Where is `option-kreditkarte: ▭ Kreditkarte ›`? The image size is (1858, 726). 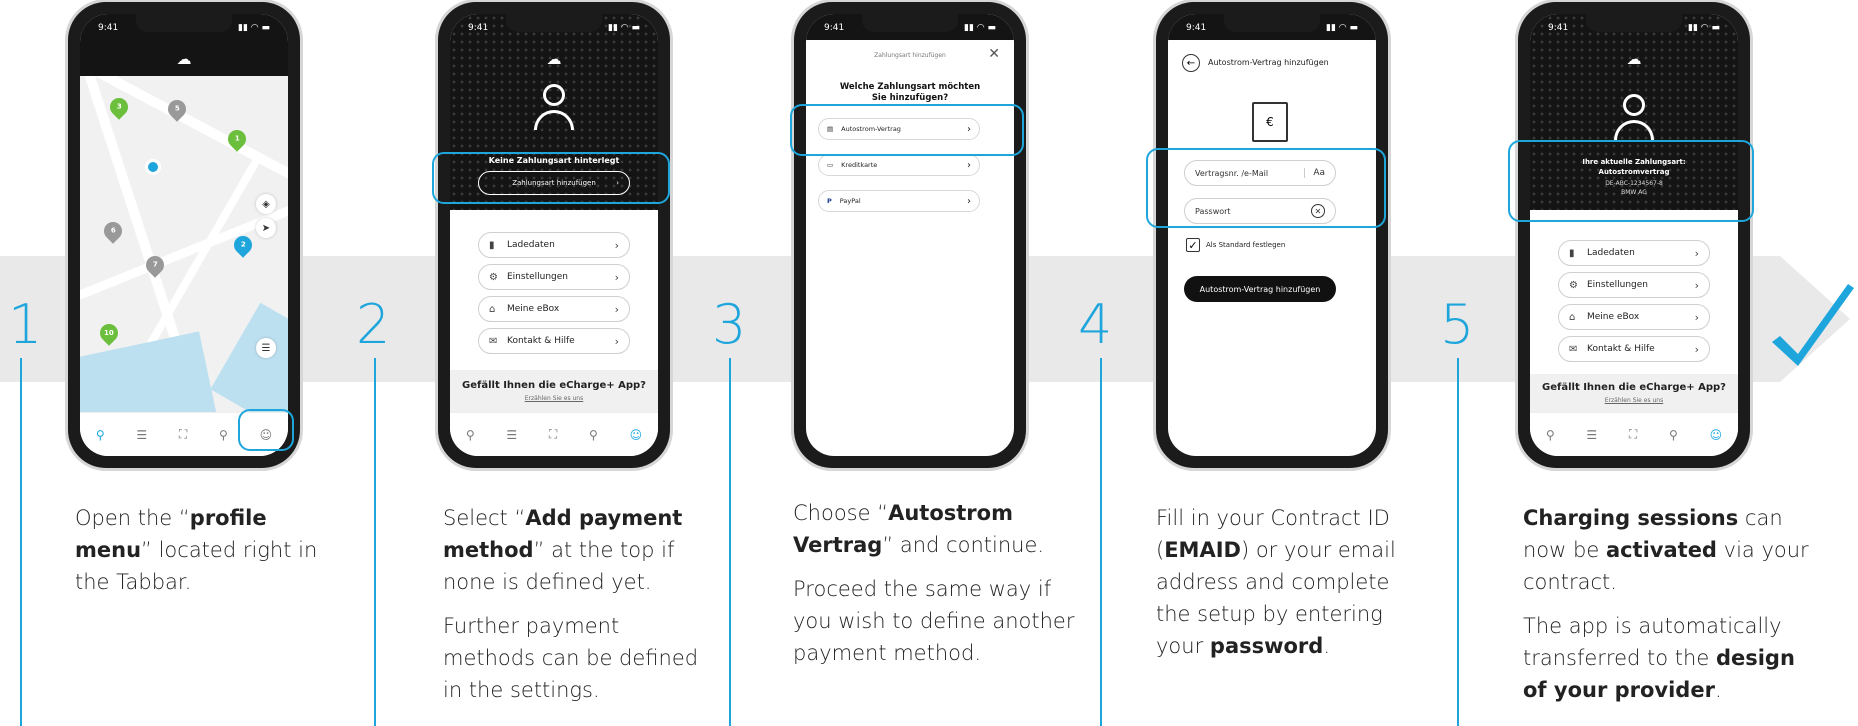 option-kreditkarte: ▭ Kreditkarte › is located at coordinates (899, 165).